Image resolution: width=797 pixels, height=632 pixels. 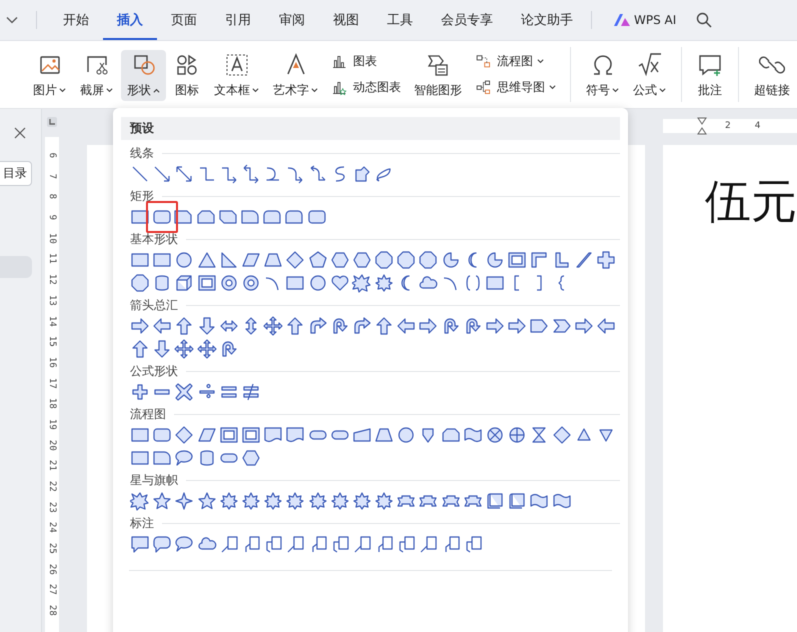 What do you see at coordinates (704, 20) in the screenshot?
I see `search-icon` at bounding box center [704, 20].